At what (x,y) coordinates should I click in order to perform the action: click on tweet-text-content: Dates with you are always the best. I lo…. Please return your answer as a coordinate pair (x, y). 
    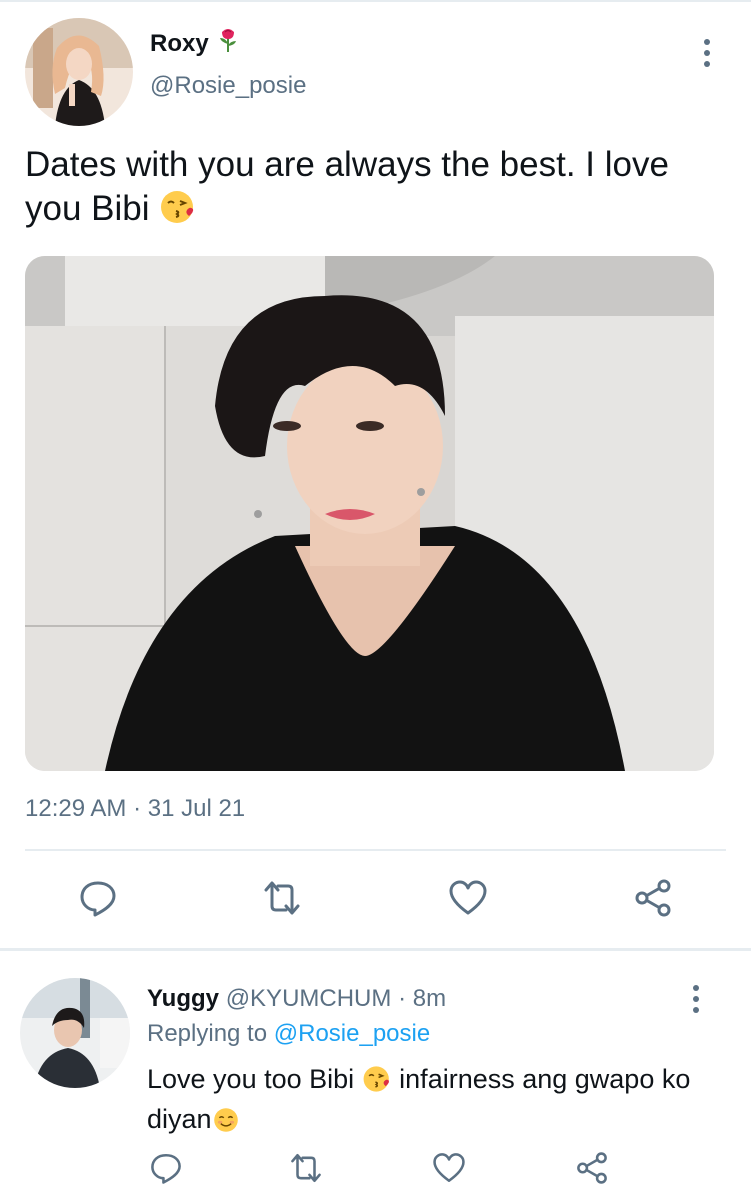
    Looking at the image, I should click on (347, 186).